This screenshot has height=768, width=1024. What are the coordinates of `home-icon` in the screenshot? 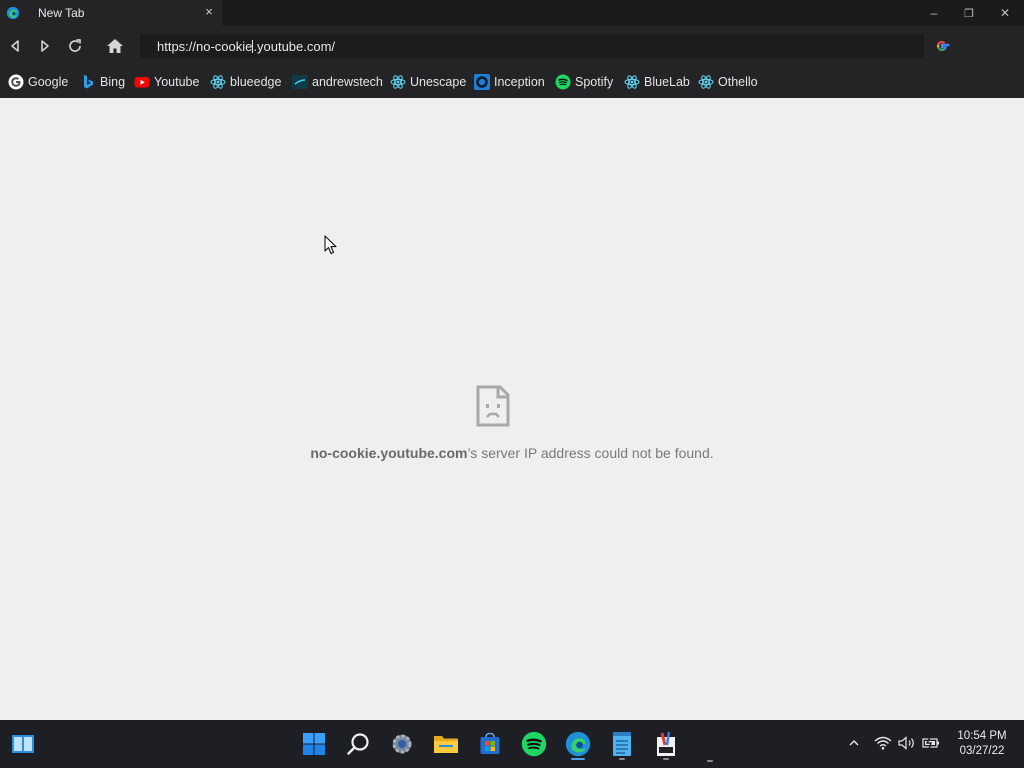 It's located at (115, 46).